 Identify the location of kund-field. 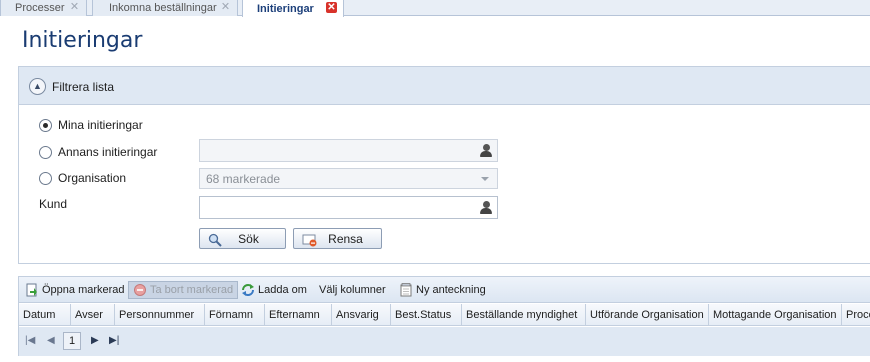
(348, 207).